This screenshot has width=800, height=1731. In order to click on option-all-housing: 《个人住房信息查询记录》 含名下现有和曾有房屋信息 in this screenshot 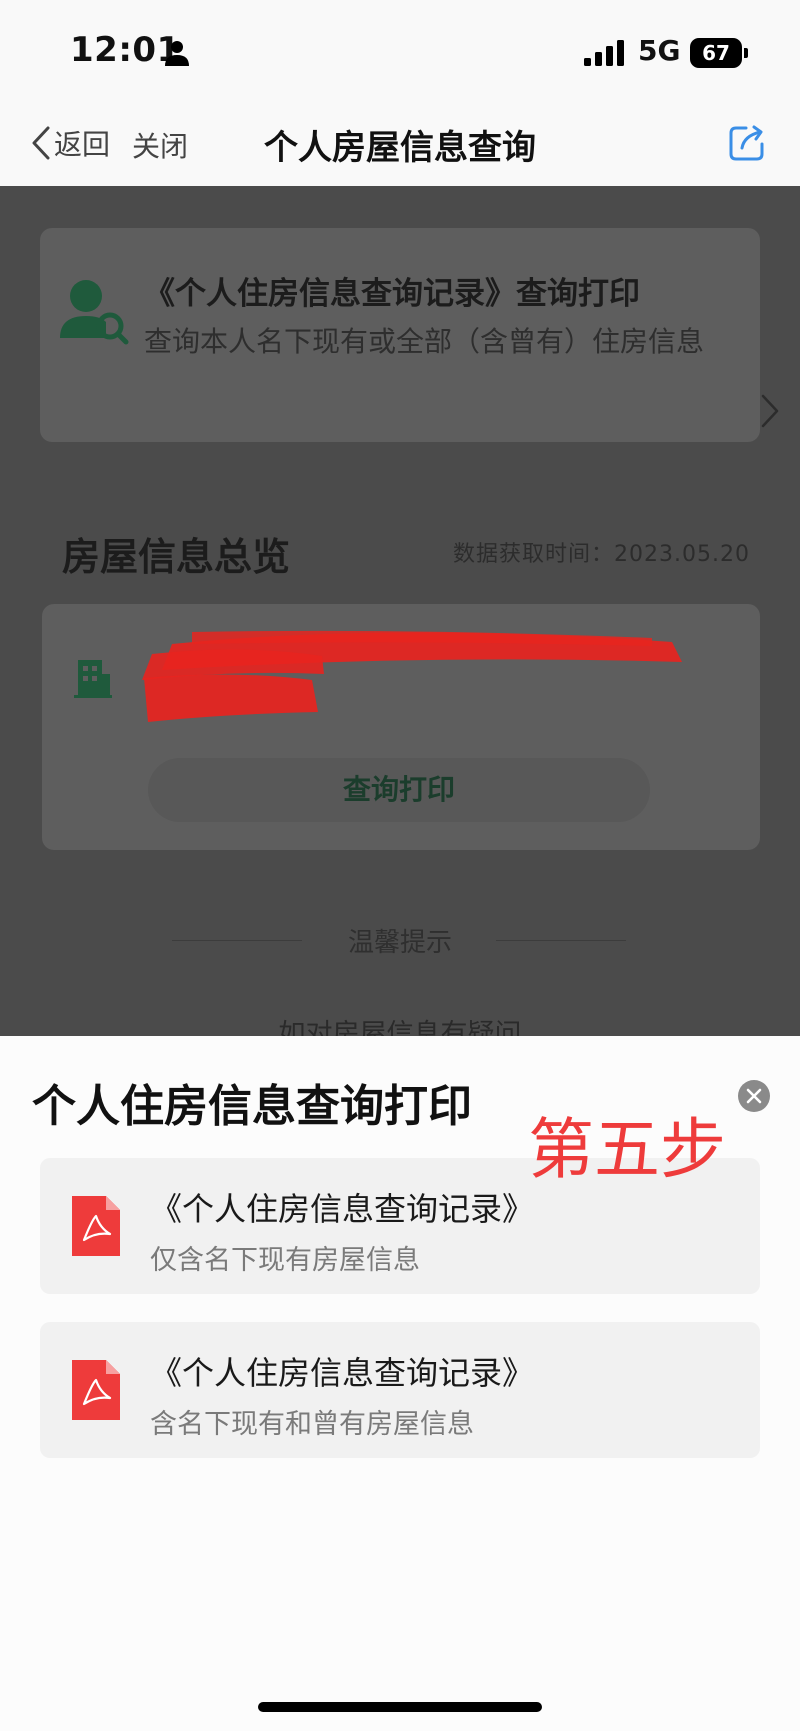, I will do `click(400, 1390)`.